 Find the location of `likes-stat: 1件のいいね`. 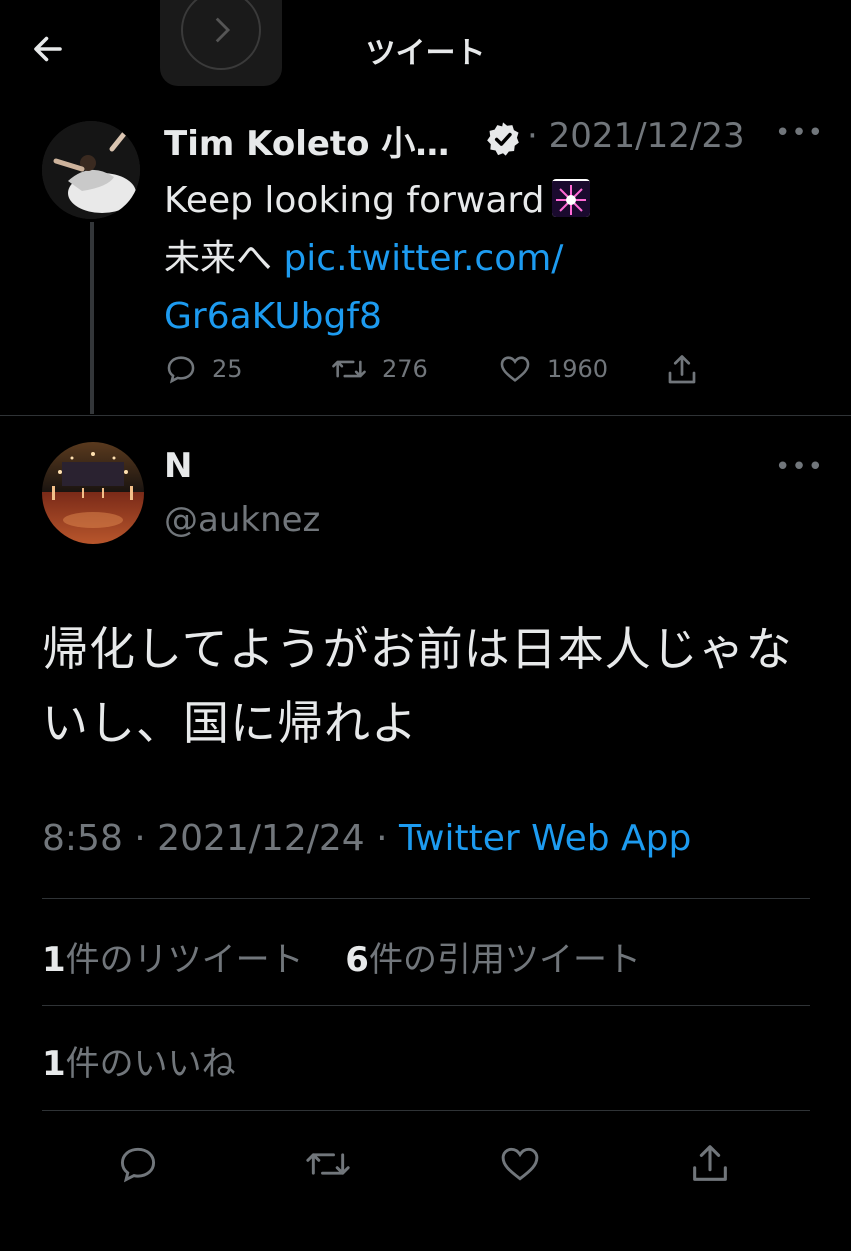

likes-stat: 1件のいいね is located at coordinates (139, 1060).